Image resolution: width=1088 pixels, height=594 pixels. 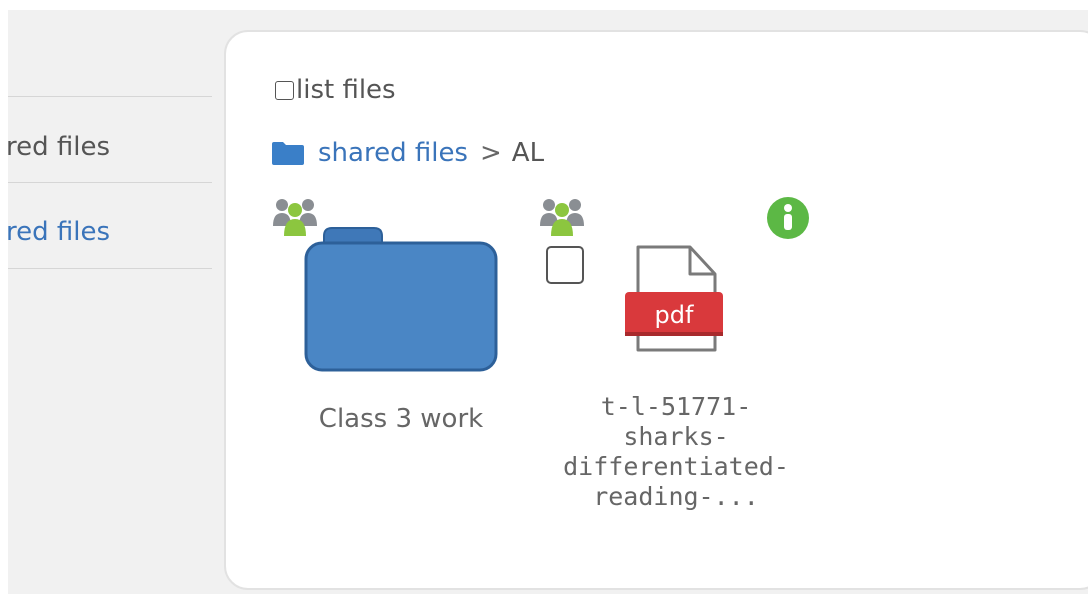 What do you see at coordinates (676, 436) in the screenshot?
I see `file-name-line: sharks-` at bounding box center [676, 436].